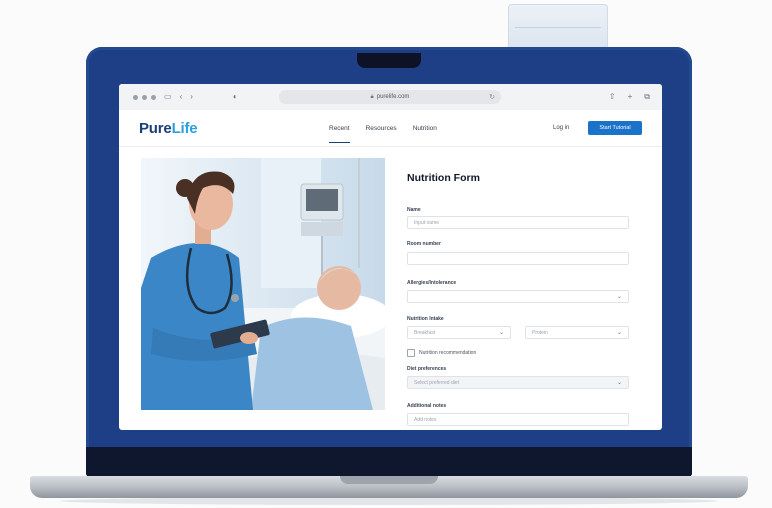 Image resolution: width=772 pixels, height=508 pixels. Describe the element at coordinates (432, 283) in the screenshot. I see `allergies-label: Allergies/Intolerance` at that location.